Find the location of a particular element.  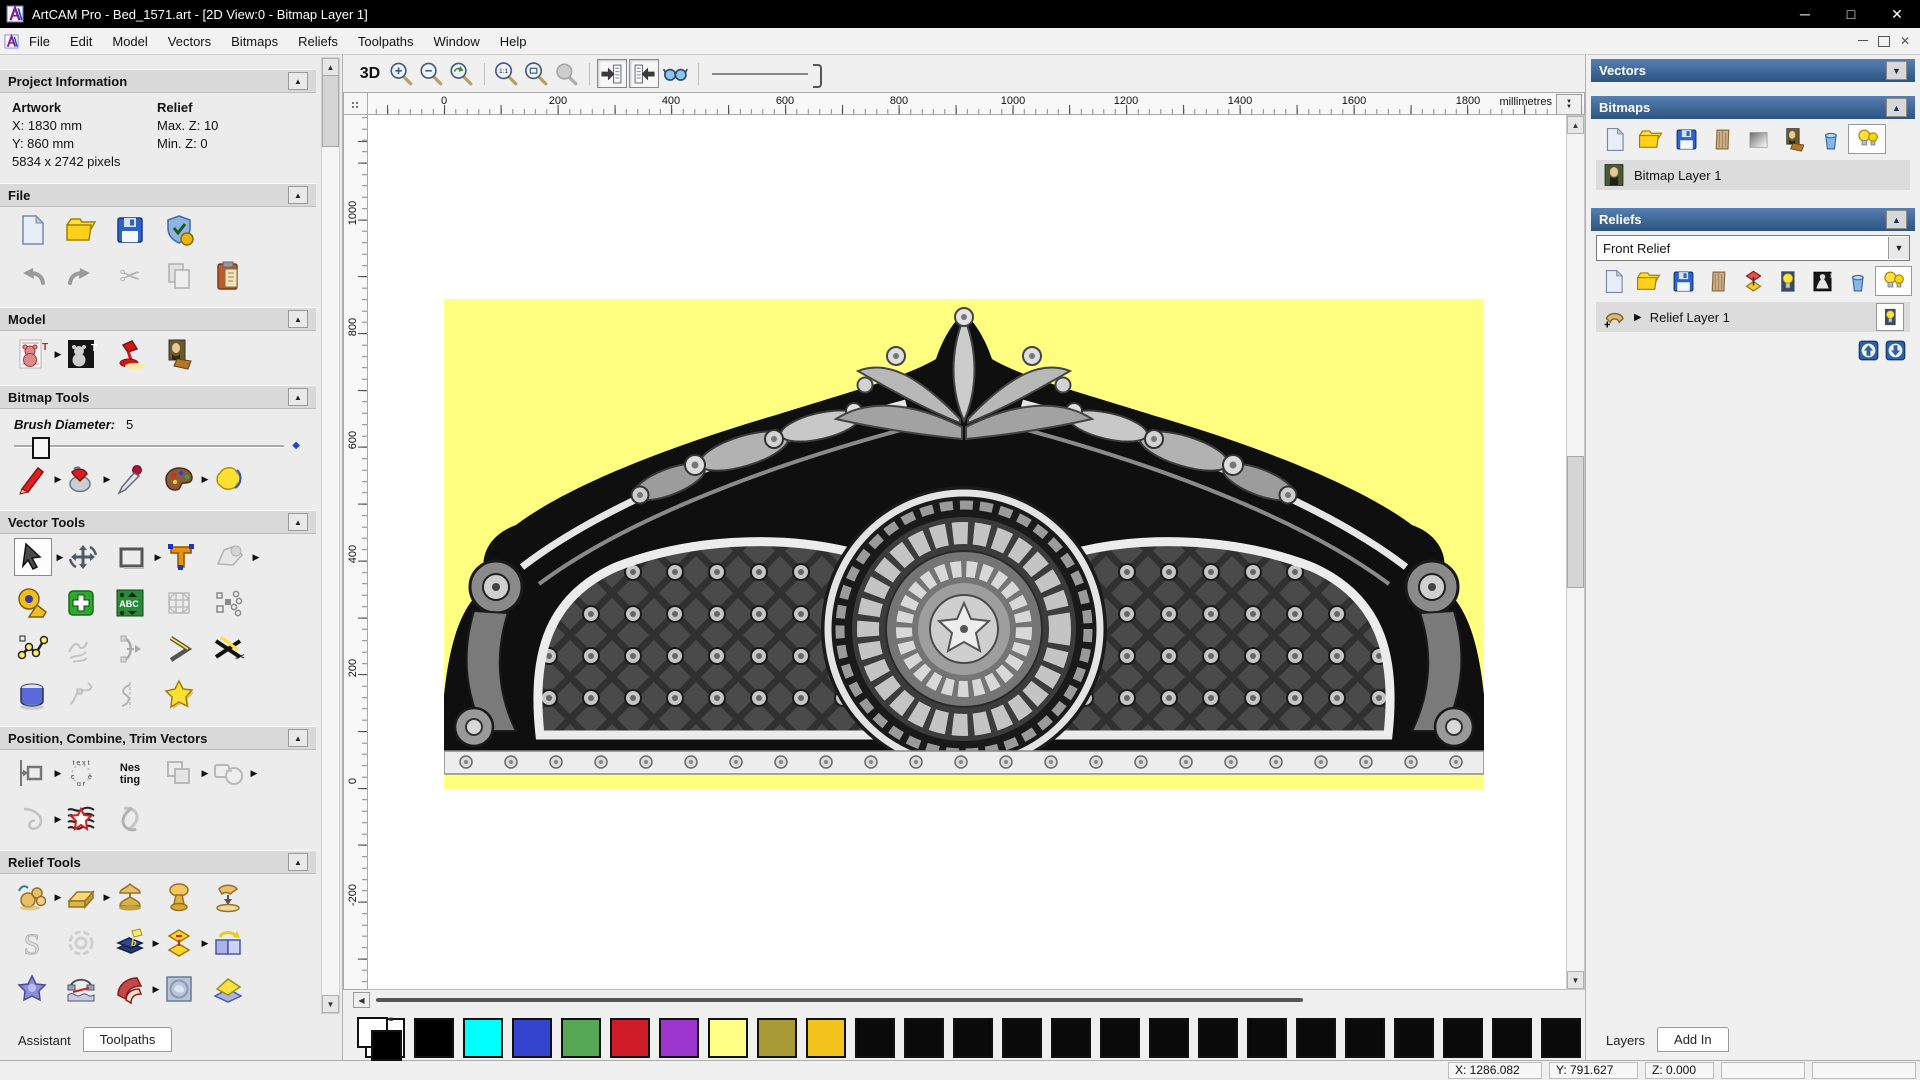

measure-button is located at coordinates (32, 603).